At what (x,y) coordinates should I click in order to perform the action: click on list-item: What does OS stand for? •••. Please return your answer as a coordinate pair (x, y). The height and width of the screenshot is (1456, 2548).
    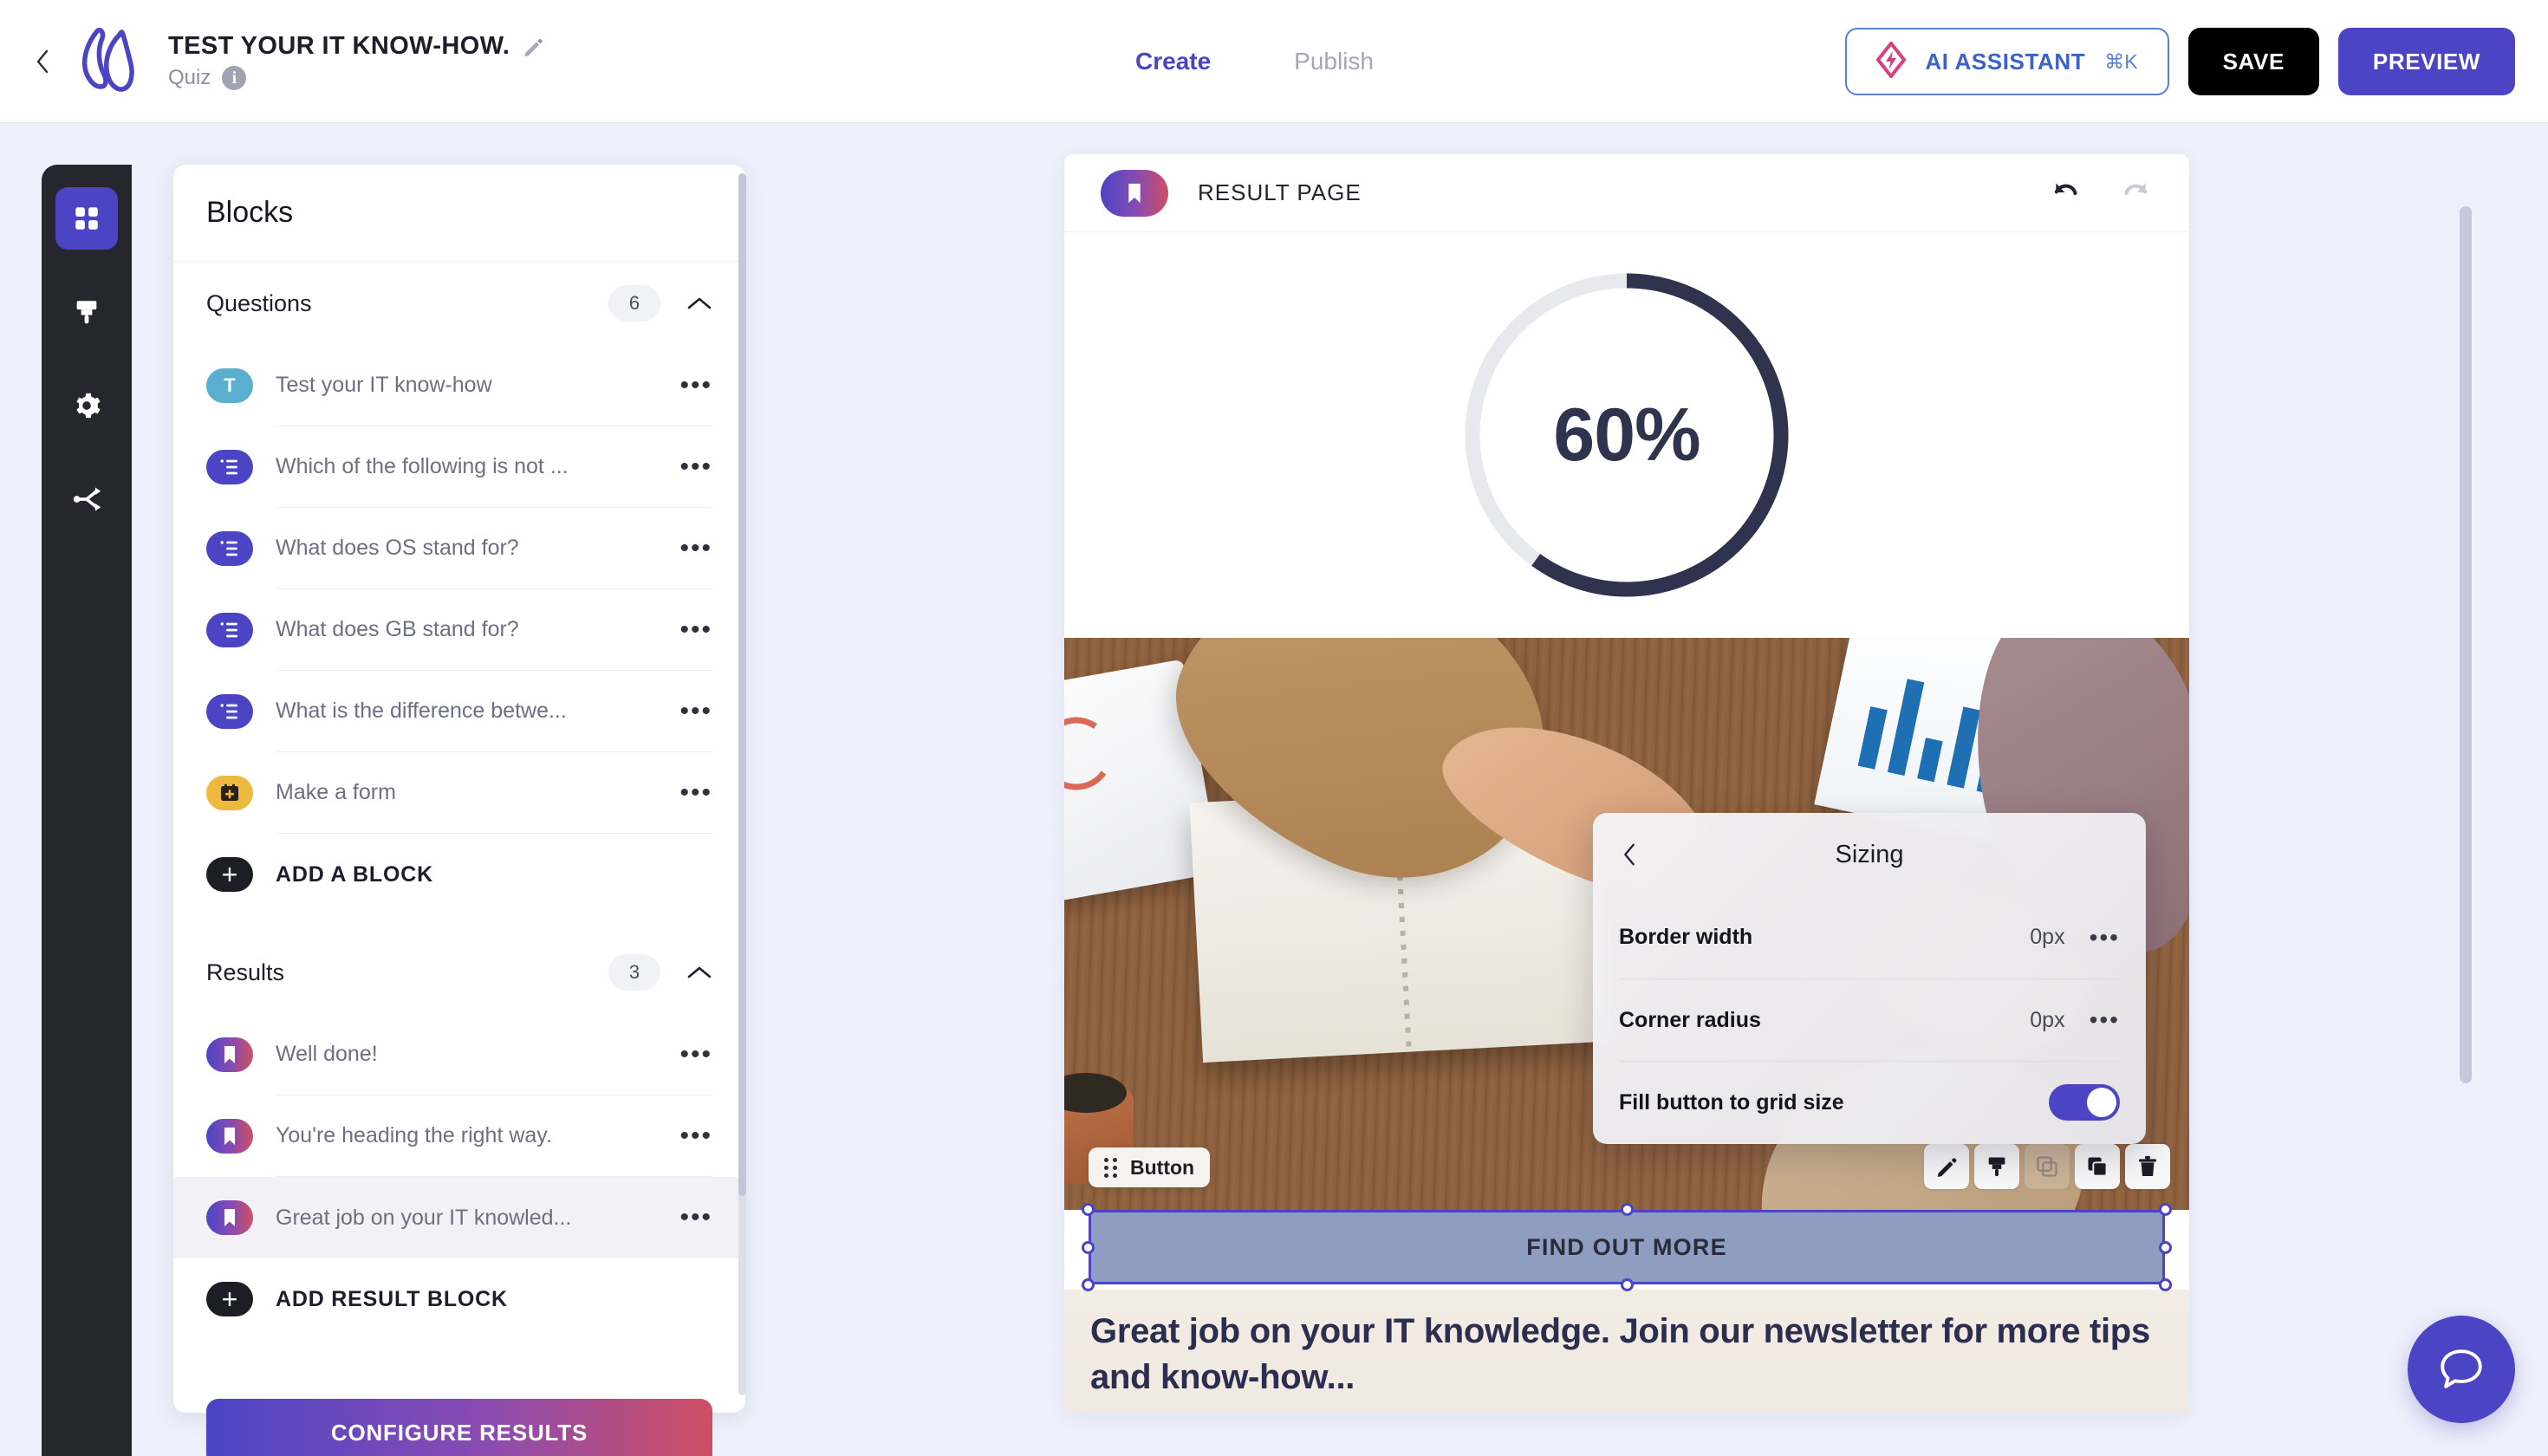
    Looking at the image, I should click on (459, 548).